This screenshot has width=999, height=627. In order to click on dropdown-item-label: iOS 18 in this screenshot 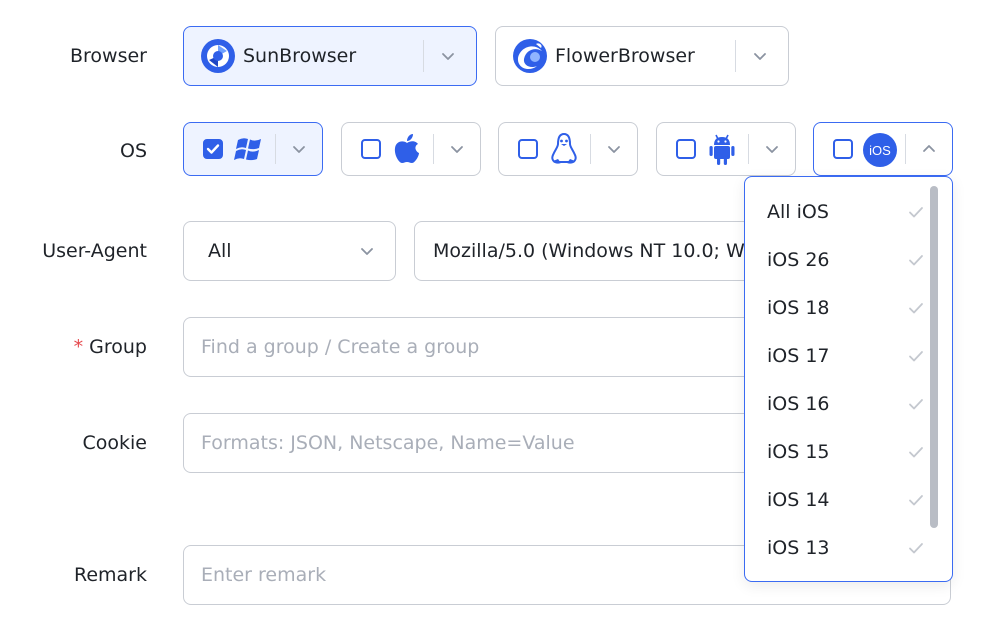, I will do `click(798, 308)`.